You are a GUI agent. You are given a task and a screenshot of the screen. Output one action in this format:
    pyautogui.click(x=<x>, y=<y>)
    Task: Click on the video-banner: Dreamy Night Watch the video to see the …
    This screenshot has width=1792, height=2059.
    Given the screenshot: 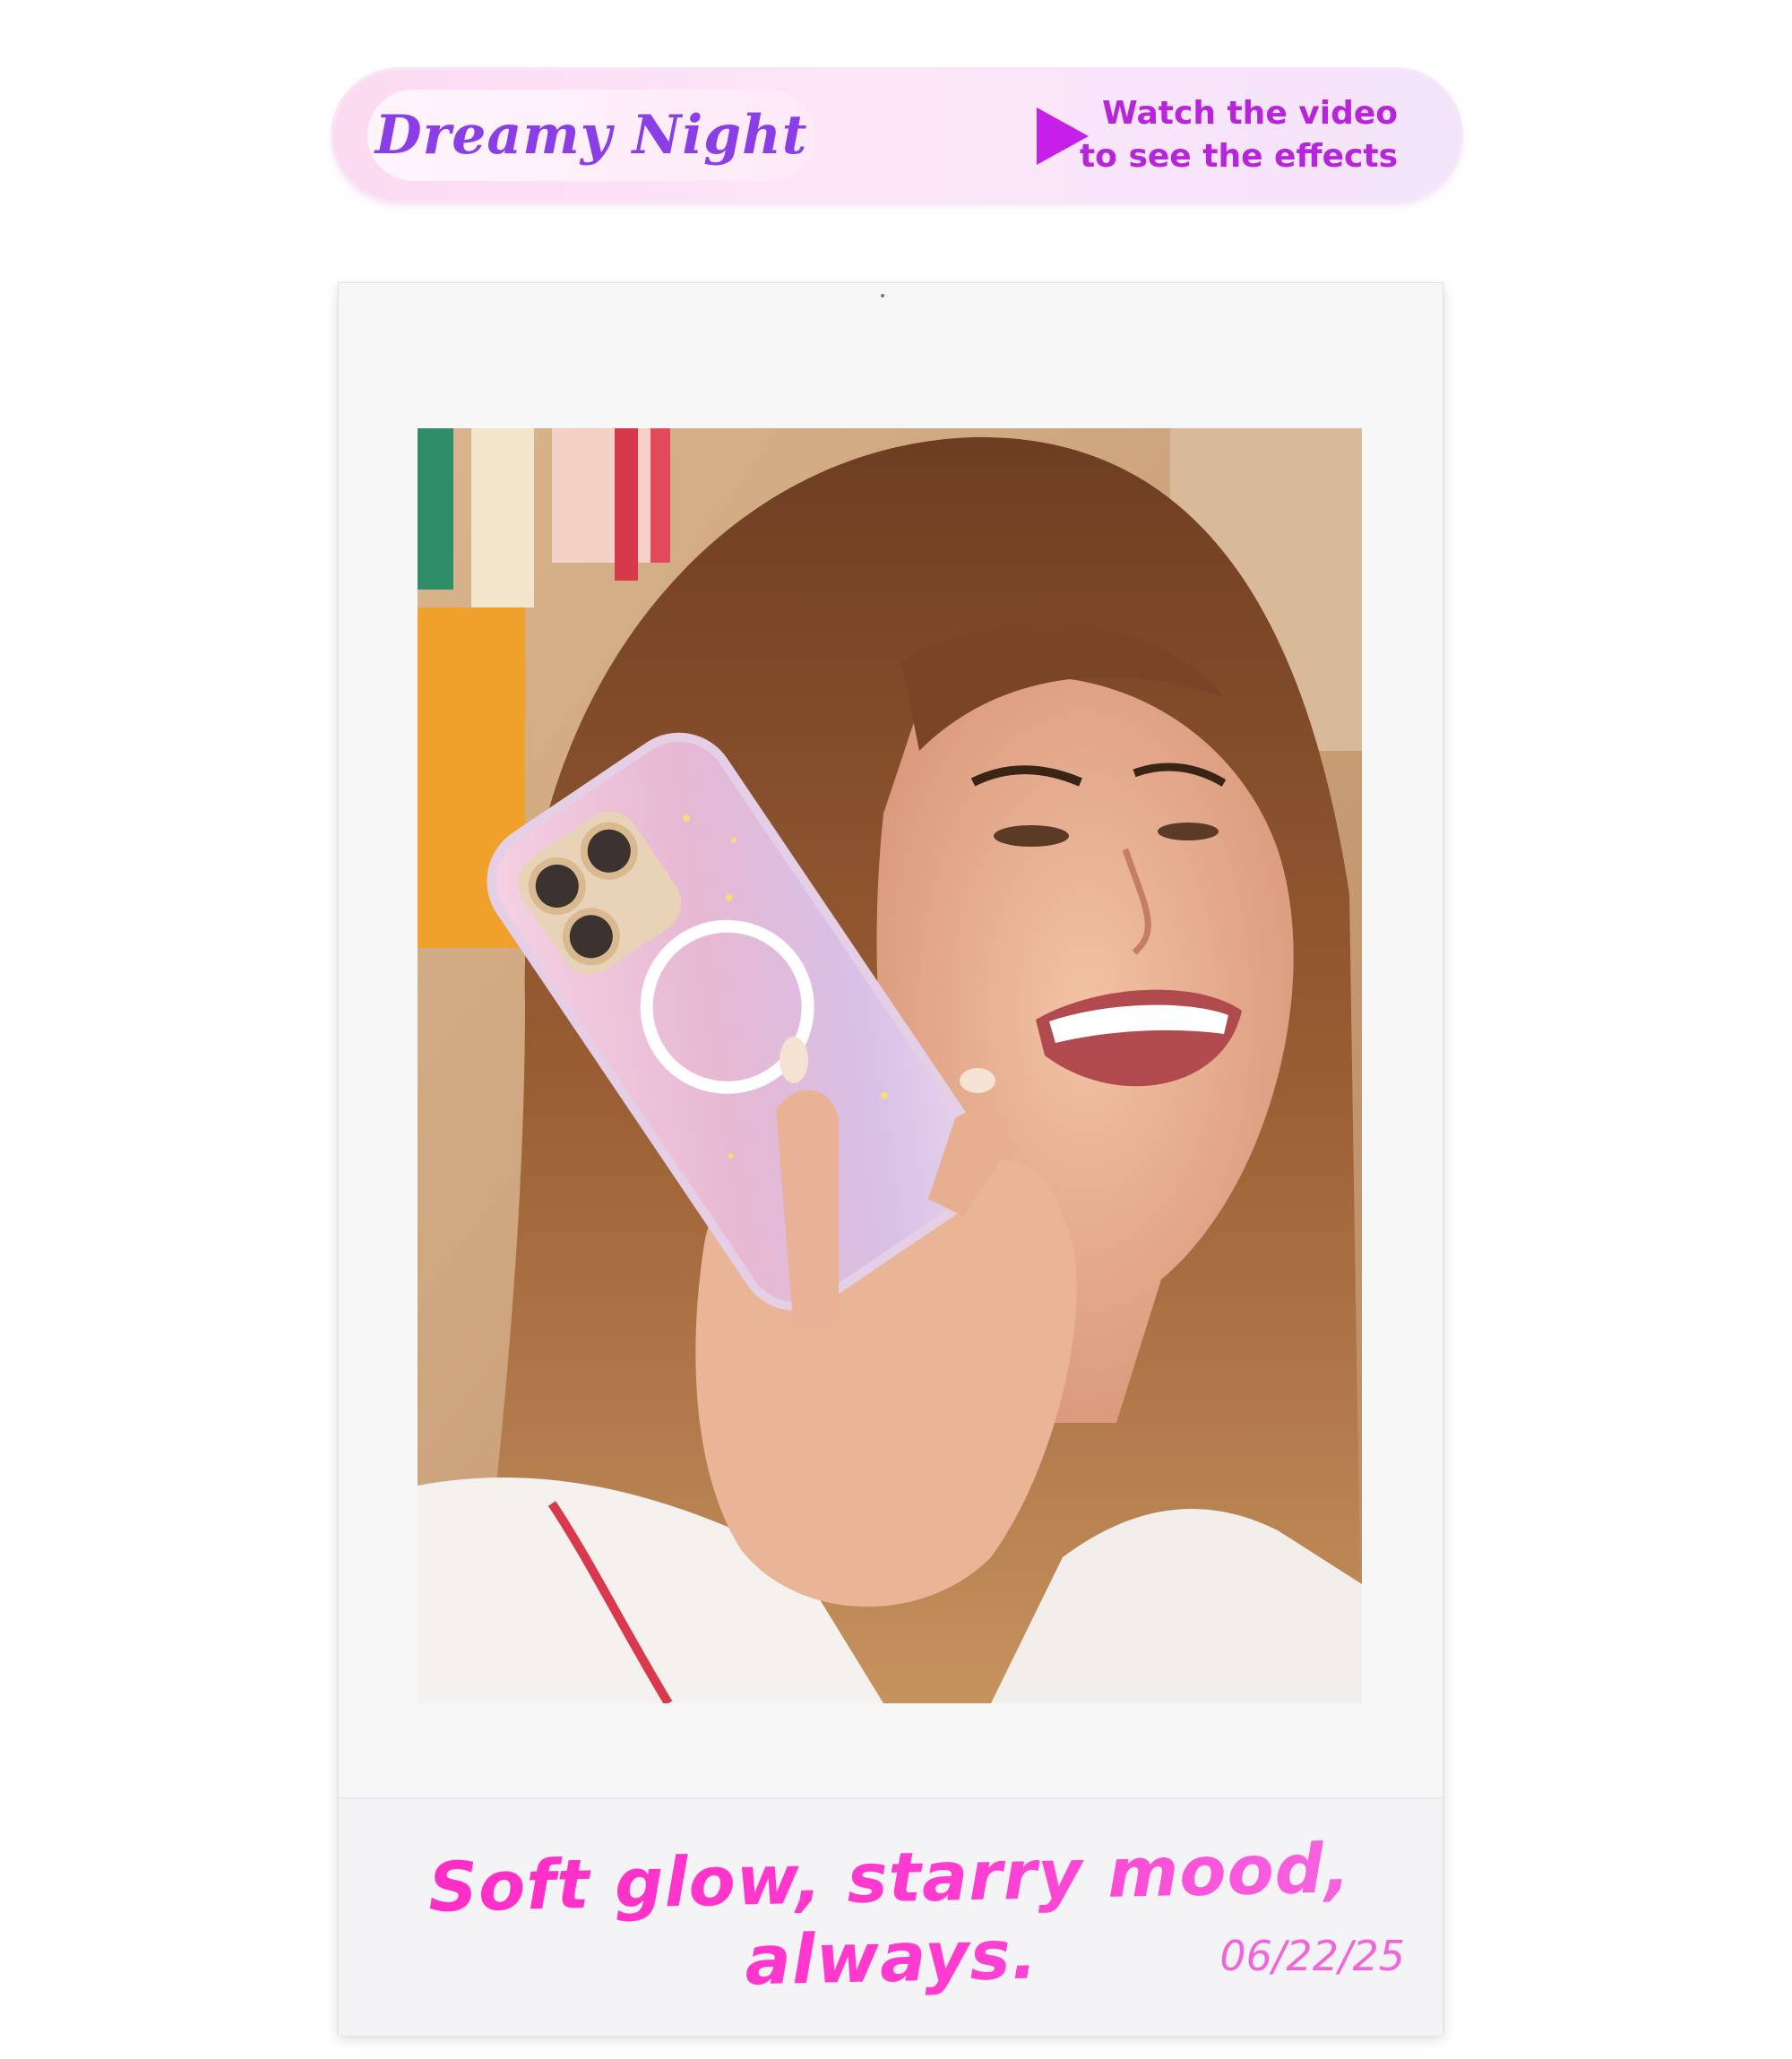 What is the action you would take?
    pyautogui.click(x=897, y=135)
    